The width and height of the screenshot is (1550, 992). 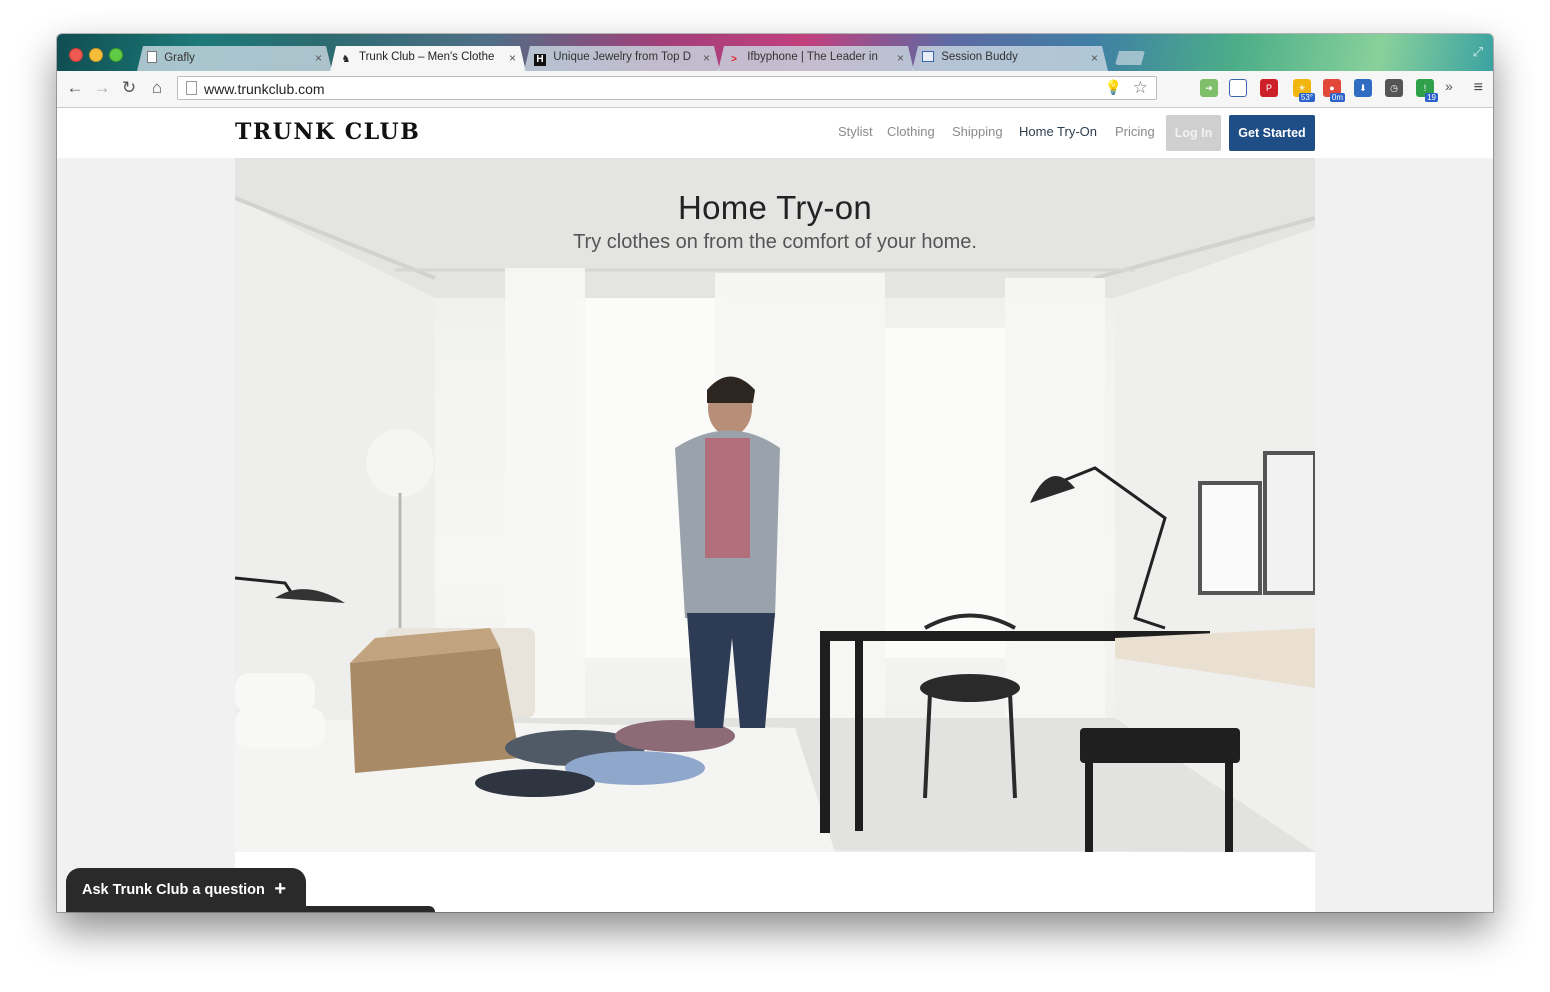 I want to click on tab-title: Unique Jewelry from Top D, so click(x=622, y=57).